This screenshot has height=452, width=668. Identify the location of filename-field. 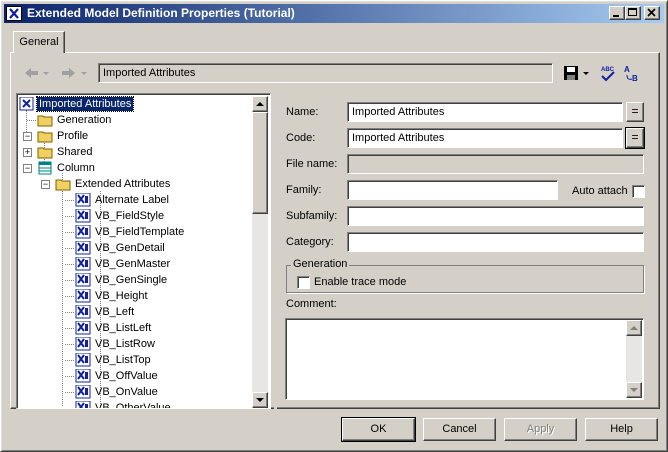
(495, 164).